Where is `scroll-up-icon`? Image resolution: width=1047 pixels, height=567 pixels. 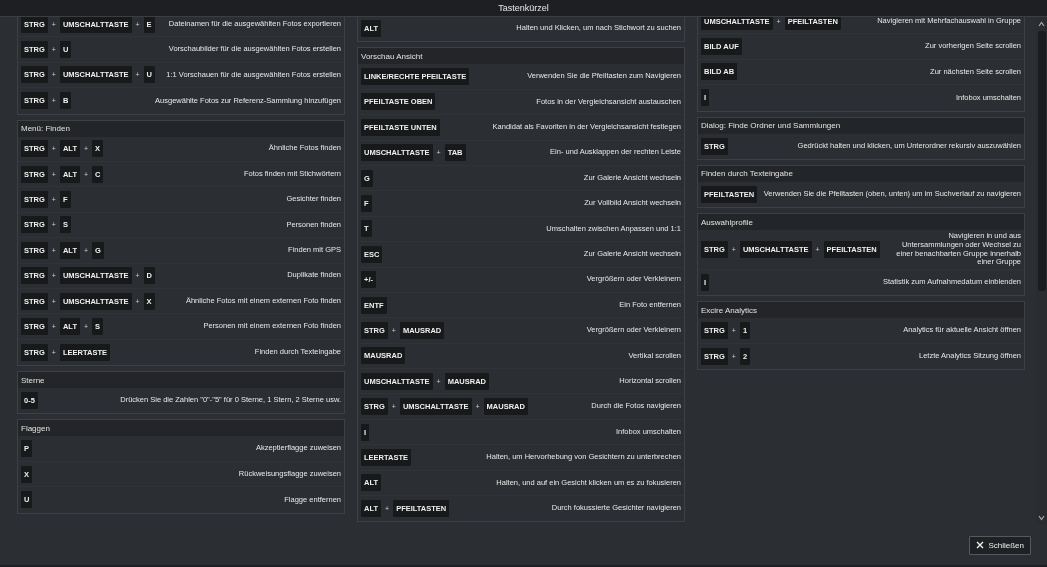 scroll-up-icon is located at coordinates (1041, 24).